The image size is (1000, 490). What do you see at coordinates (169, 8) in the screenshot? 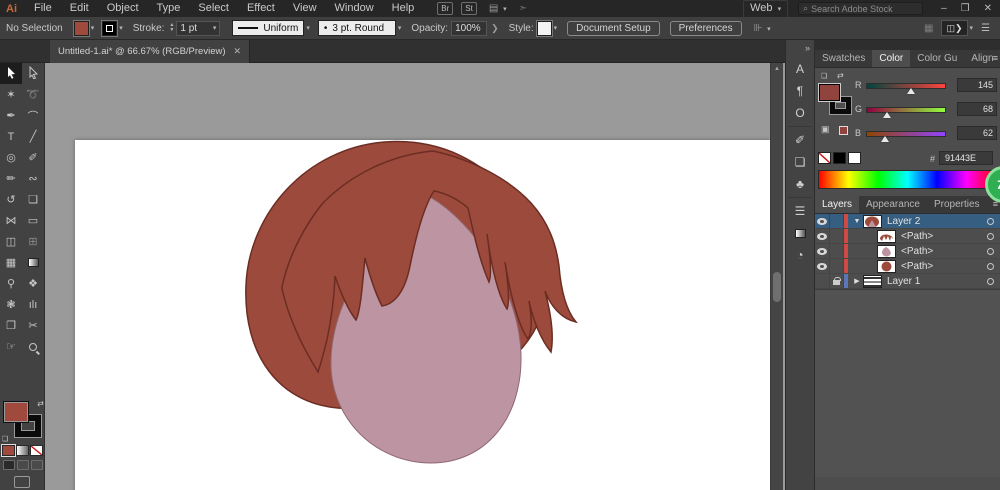
I see `menu-type: Type` at bounding box center [169, 8].